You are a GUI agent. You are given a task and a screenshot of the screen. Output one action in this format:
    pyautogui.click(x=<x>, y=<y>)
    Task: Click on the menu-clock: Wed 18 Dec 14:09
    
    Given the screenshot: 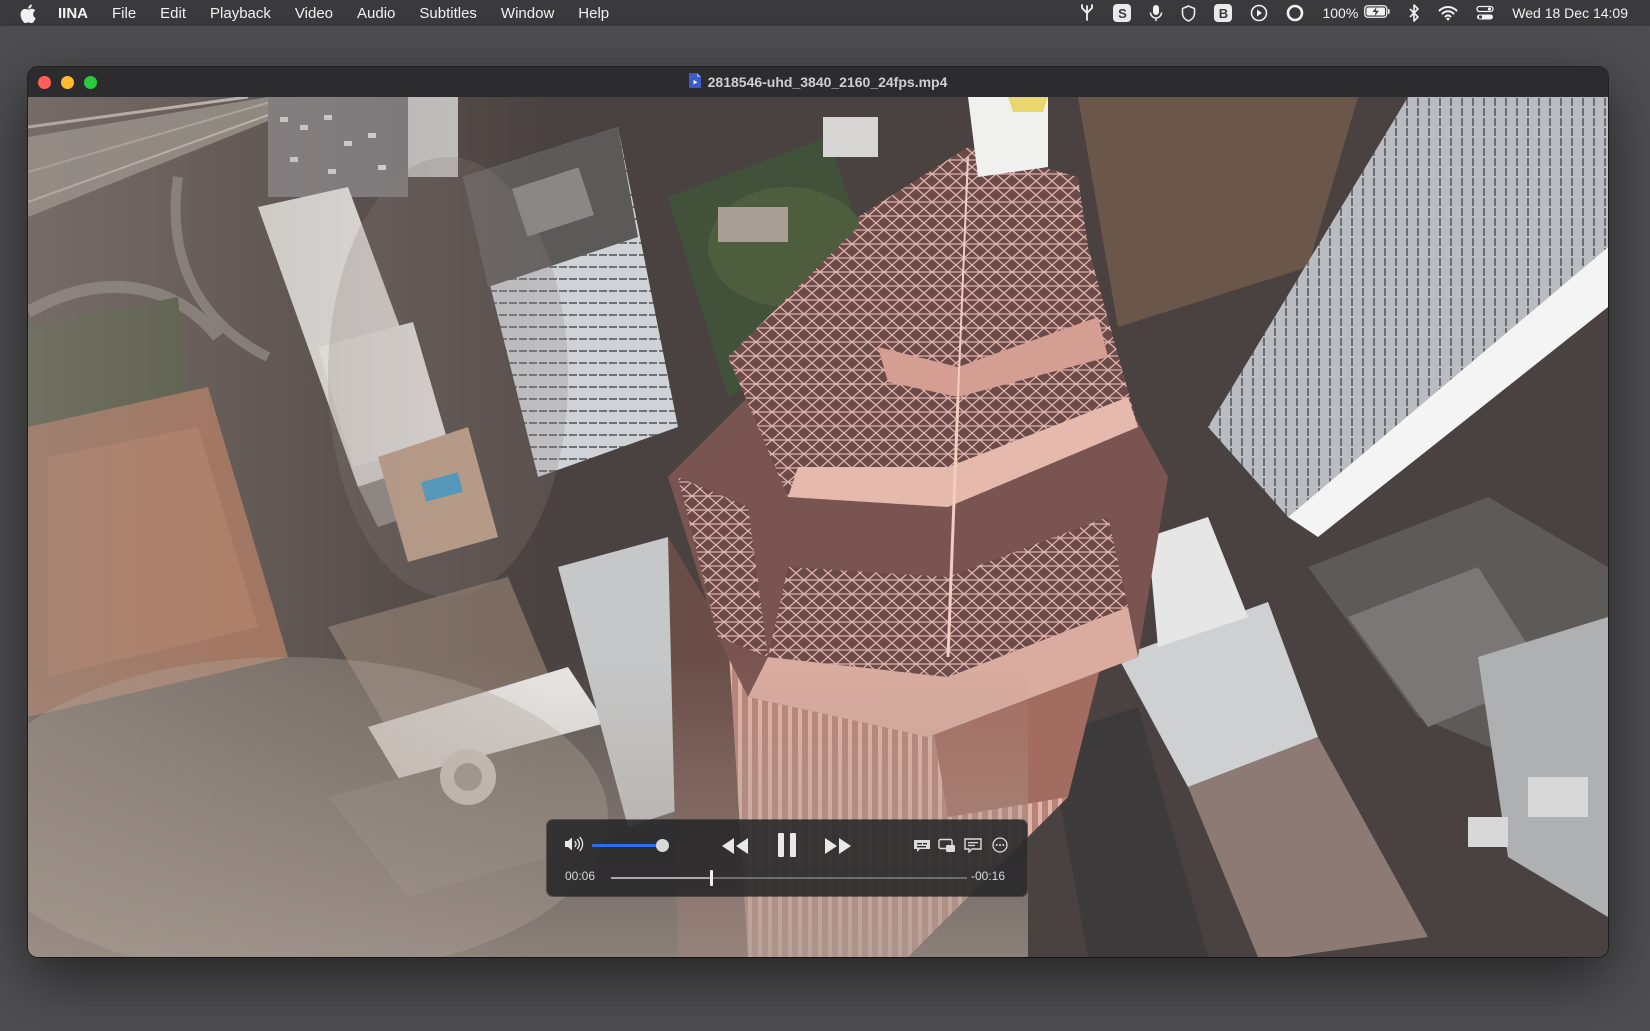 What is the action you would take?
    pyautogui.click(x=1570, y=13)
    